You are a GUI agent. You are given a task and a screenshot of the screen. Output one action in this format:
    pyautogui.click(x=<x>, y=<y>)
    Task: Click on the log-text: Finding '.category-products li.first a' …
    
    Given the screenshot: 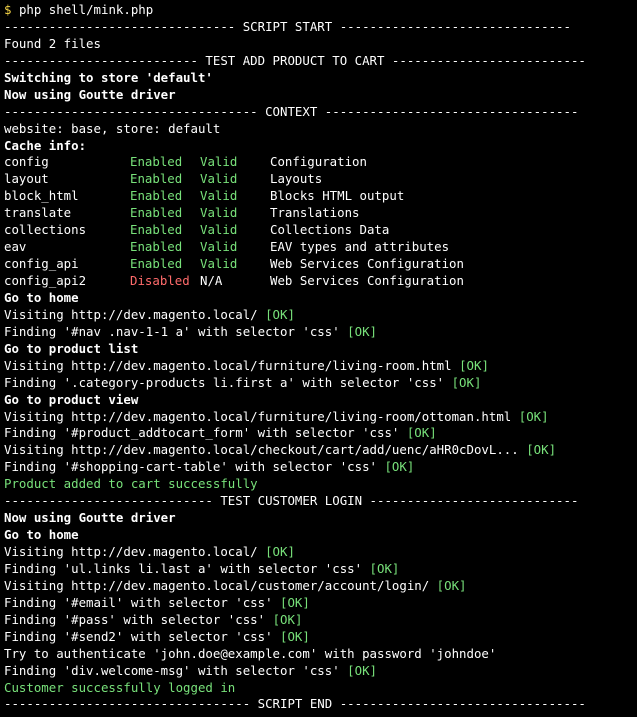 What is the action you would take?
    pyautogui.click(x=228, y=382)
    